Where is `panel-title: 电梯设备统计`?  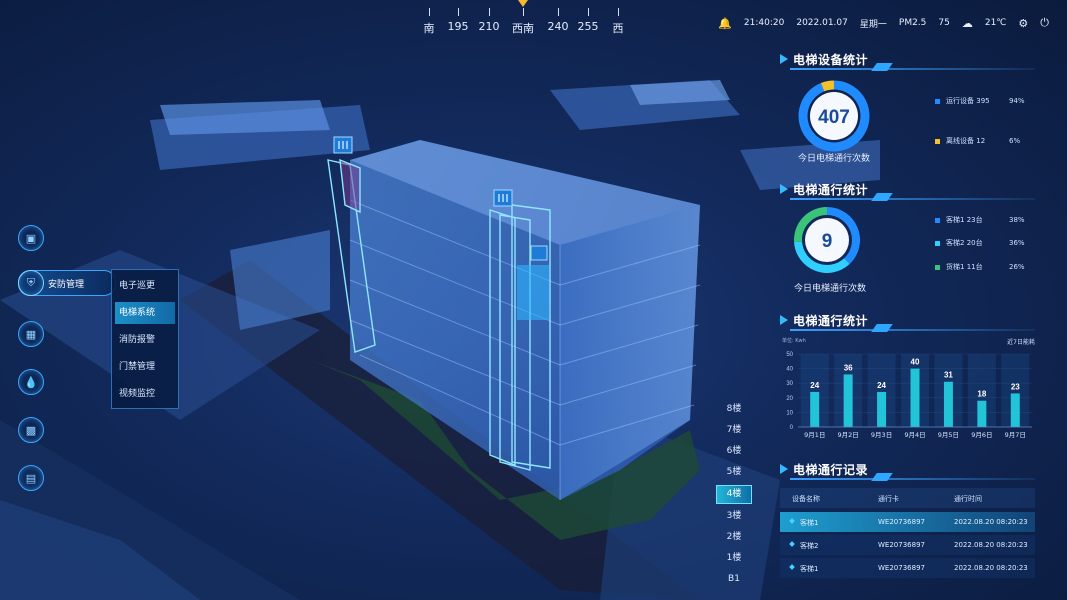 panel-title: 电梯设备统计 is located at coordinates (907, 60).